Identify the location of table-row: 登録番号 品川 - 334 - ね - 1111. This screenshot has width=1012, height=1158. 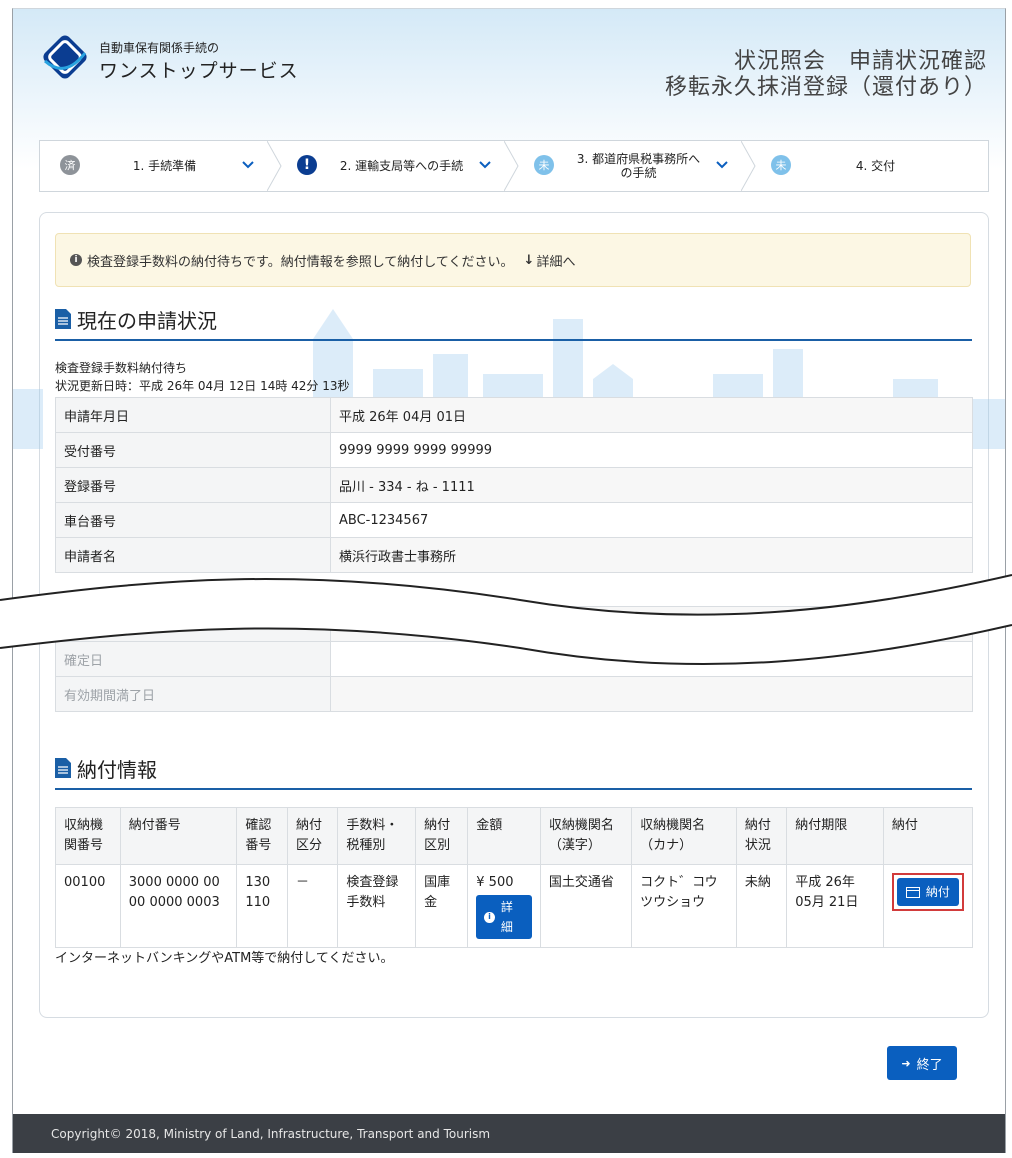
(514, 485).